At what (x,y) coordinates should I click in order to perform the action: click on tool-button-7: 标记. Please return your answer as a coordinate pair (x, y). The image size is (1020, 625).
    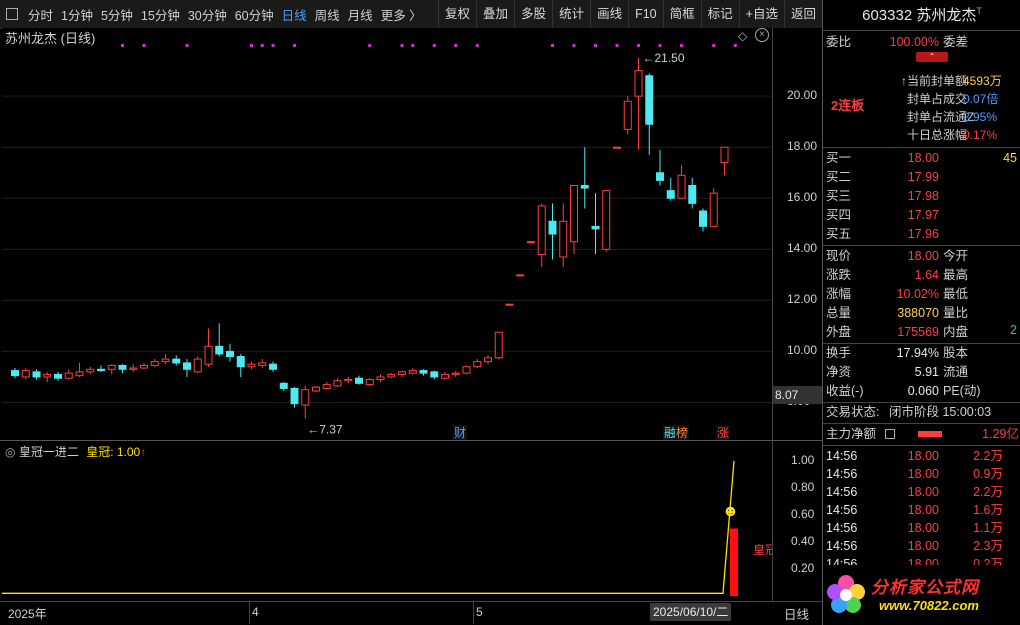
    Looking at the image, I should click on (719, 14).